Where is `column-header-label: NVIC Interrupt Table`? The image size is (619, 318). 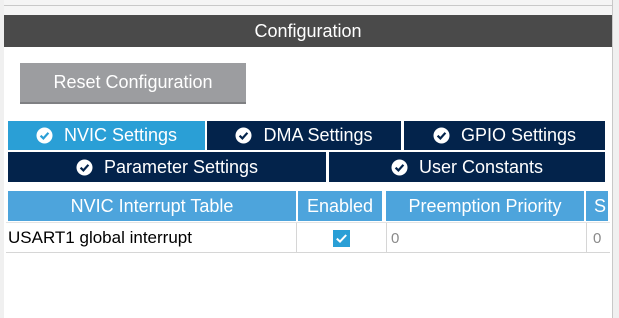 column-header-label: NVIC Interrupt Table is located at coordinates (152, 205).